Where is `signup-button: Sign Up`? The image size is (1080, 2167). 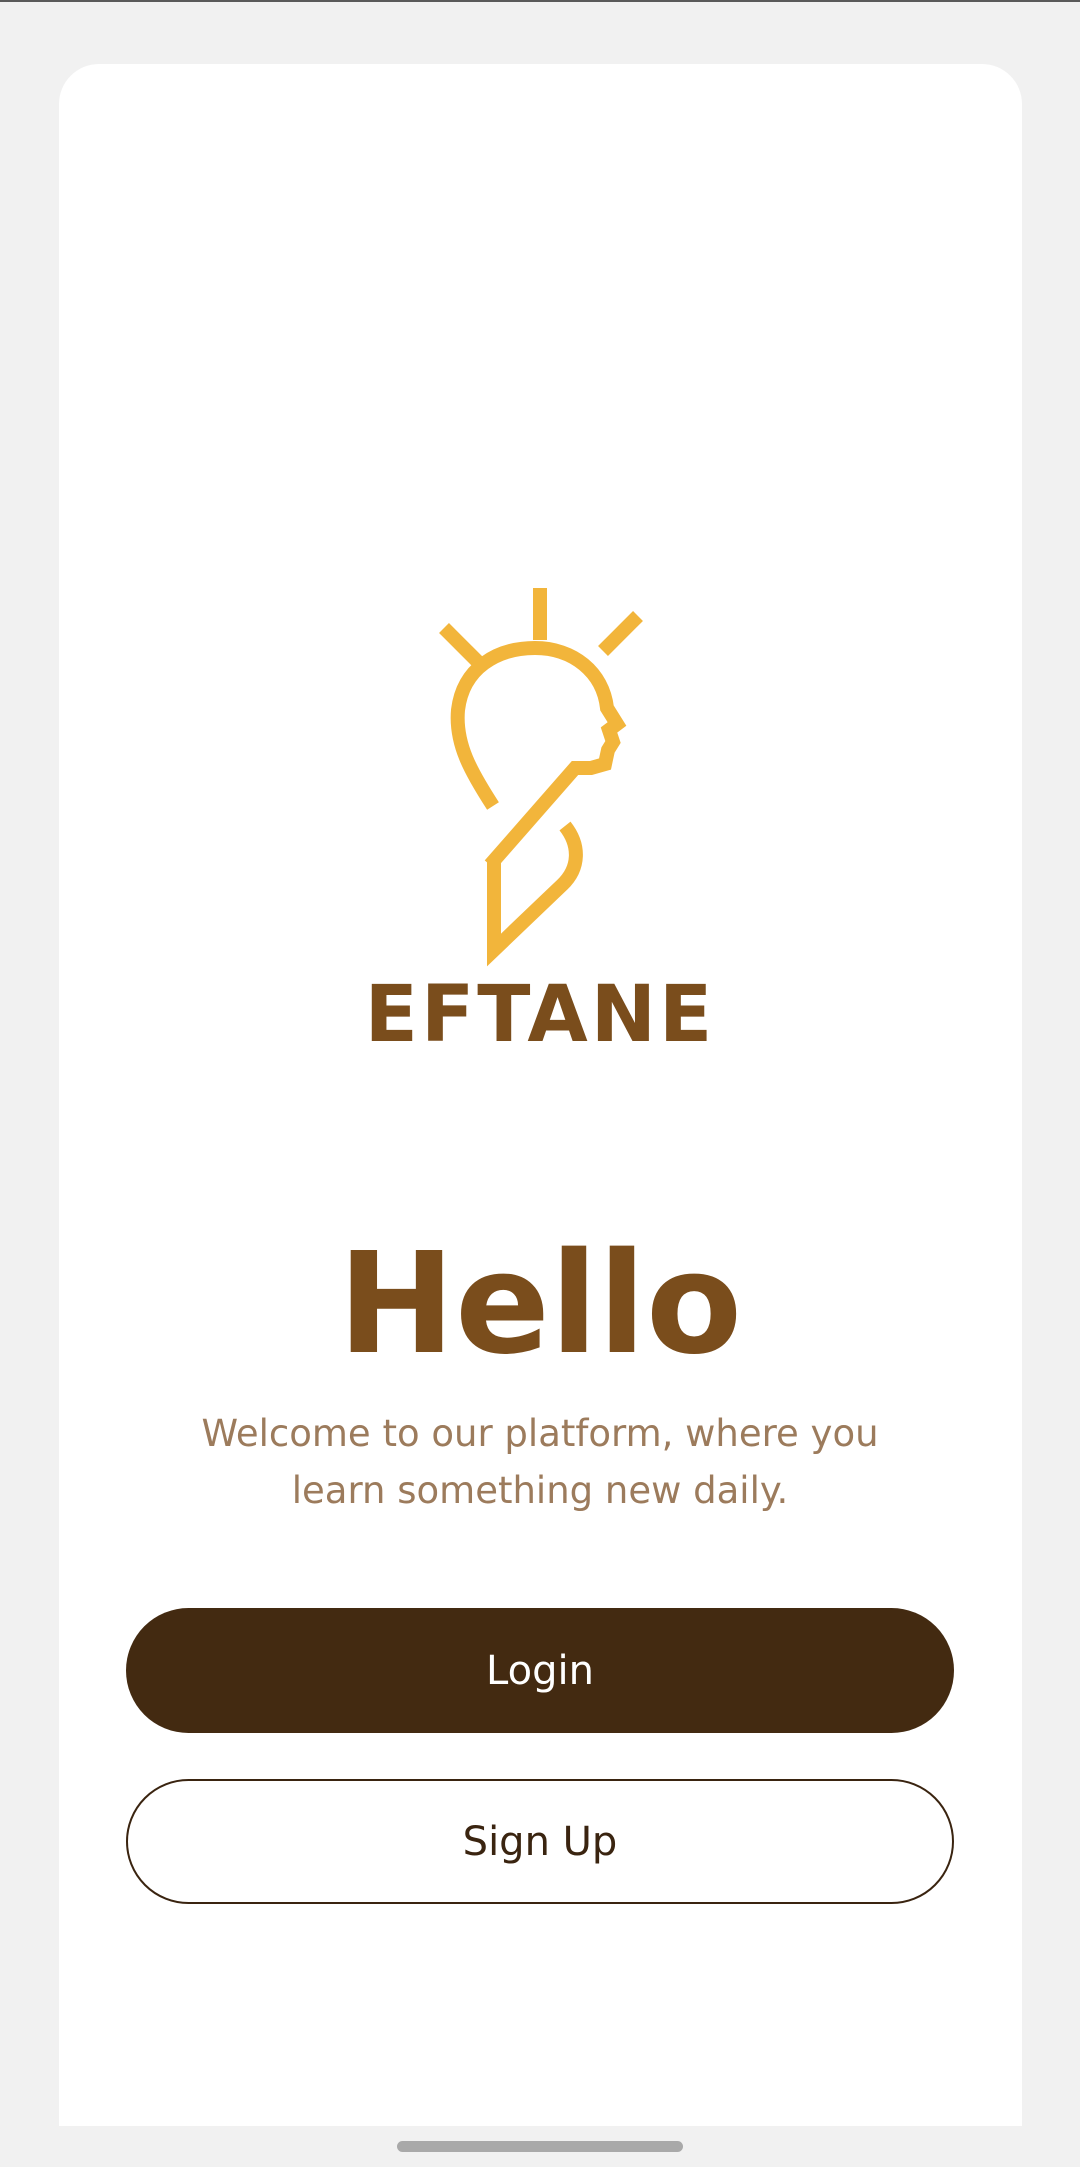
signup-button: Sign Up is located at coordinates (540, 1841).